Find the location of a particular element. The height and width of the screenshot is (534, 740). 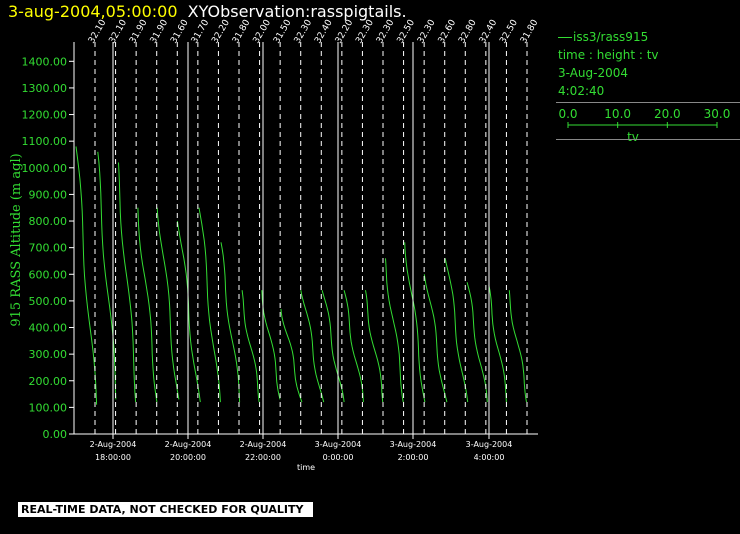

x-tick-time: 18:00:00 is located at coordinates (113, 457).